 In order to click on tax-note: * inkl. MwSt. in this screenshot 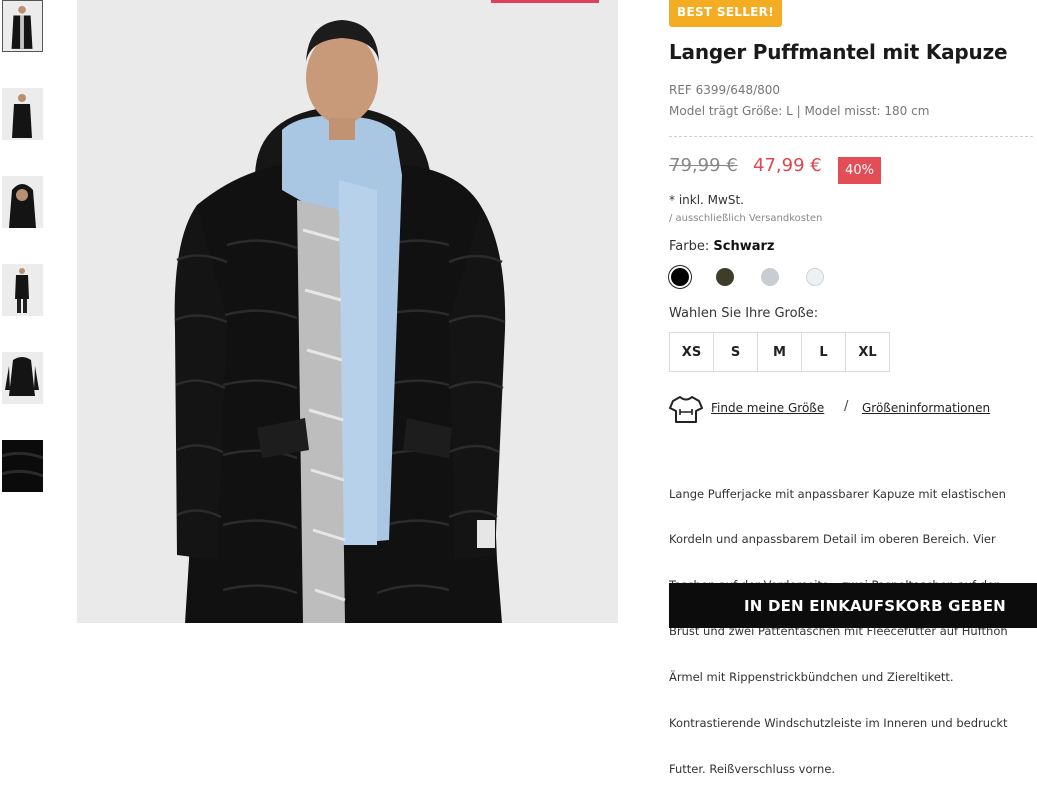, I will do `click(706, 200)`.